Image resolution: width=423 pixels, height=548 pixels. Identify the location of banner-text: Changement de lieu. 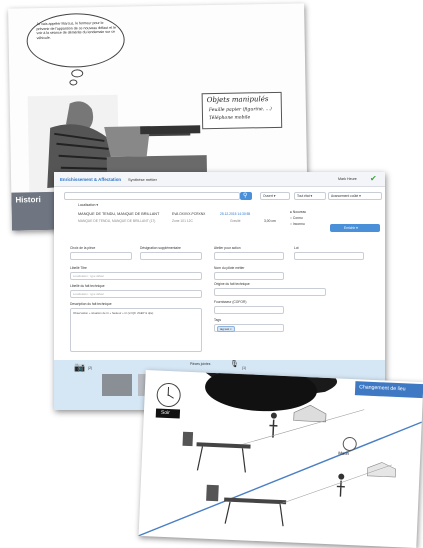
(382, 388).